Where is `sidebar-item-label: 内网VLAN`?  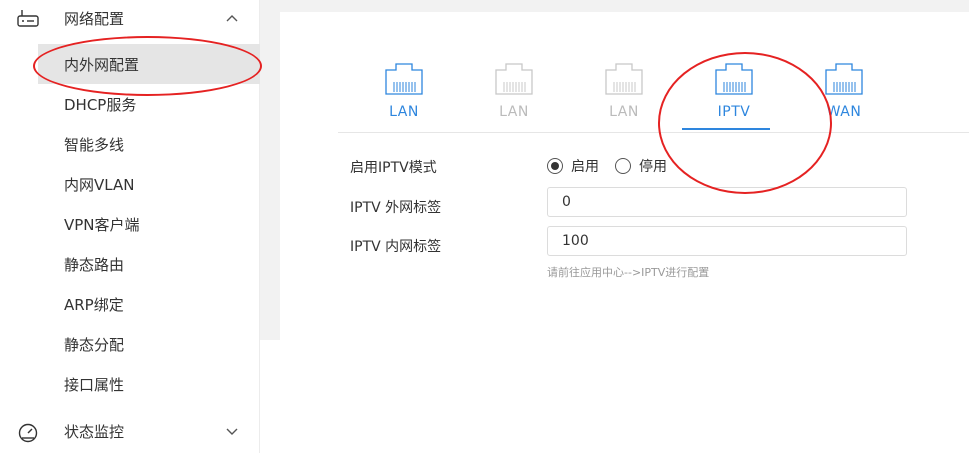
sidebar-item-label: 内网VLAN is located at coordinates (99, 184).